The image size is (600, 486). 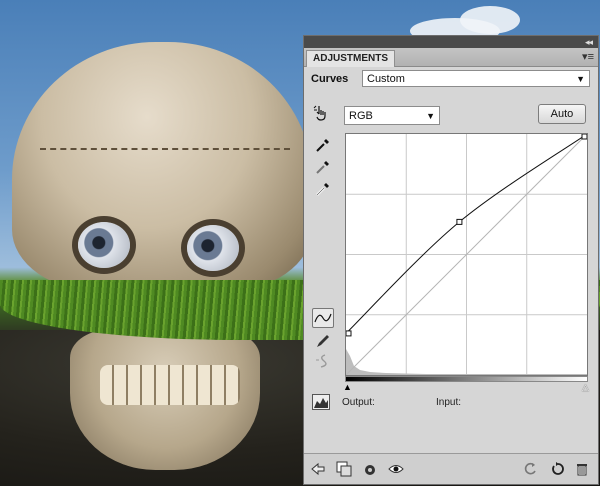 I want to click on panel-tab-bar: ADJUSTMENTS ▾≡, so click(x=451, y=57).